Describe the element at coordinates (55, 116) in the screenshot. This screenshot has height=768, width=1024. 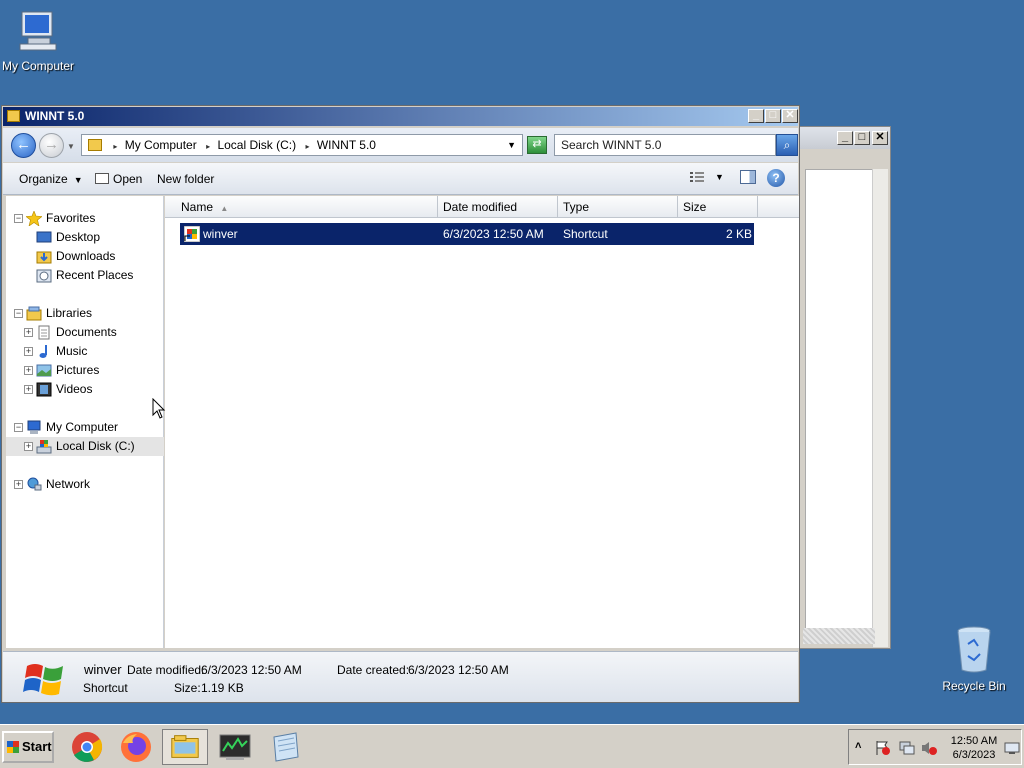
I see `window-title: WINNT 5.0` at that location.